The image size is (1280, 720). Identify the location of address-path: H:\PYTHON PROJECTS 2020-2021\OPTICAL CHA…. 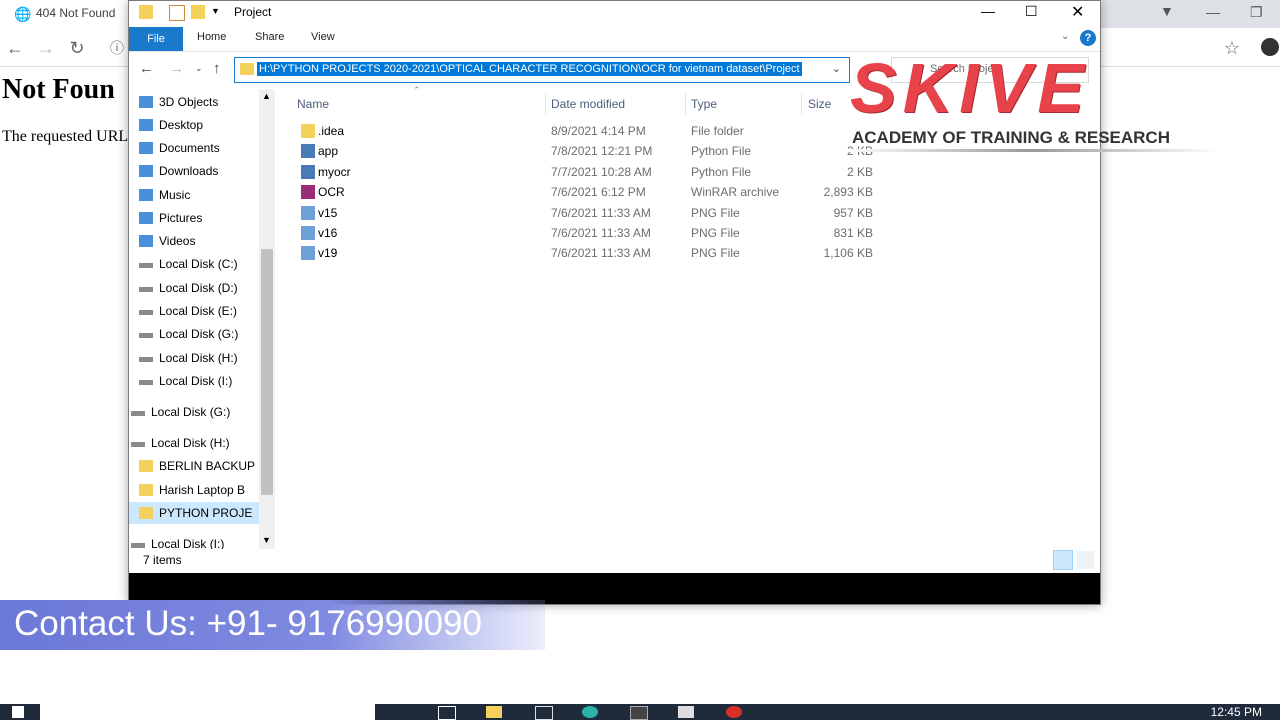
(529, 69).